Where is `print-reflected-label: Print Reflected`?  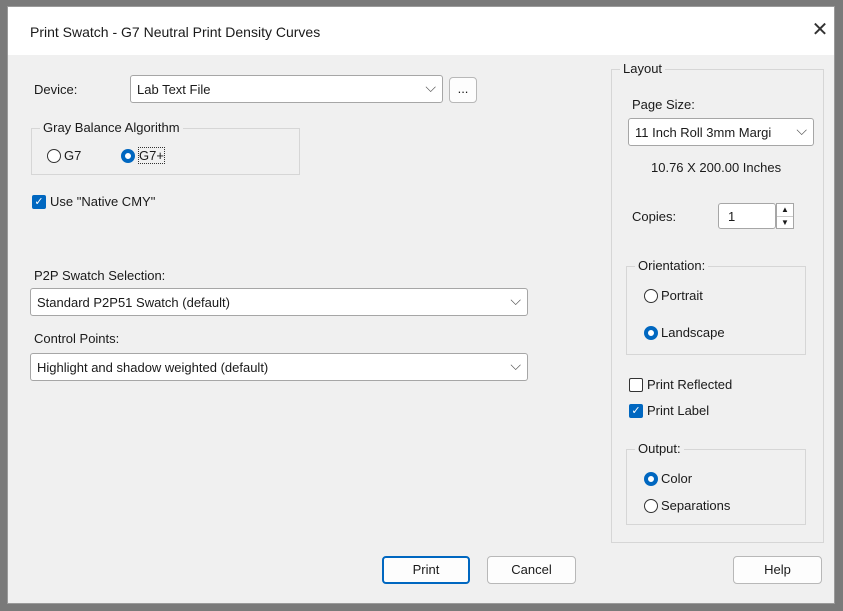
print-reflected-label: Print Reflected is located at coordinates (690, 384).